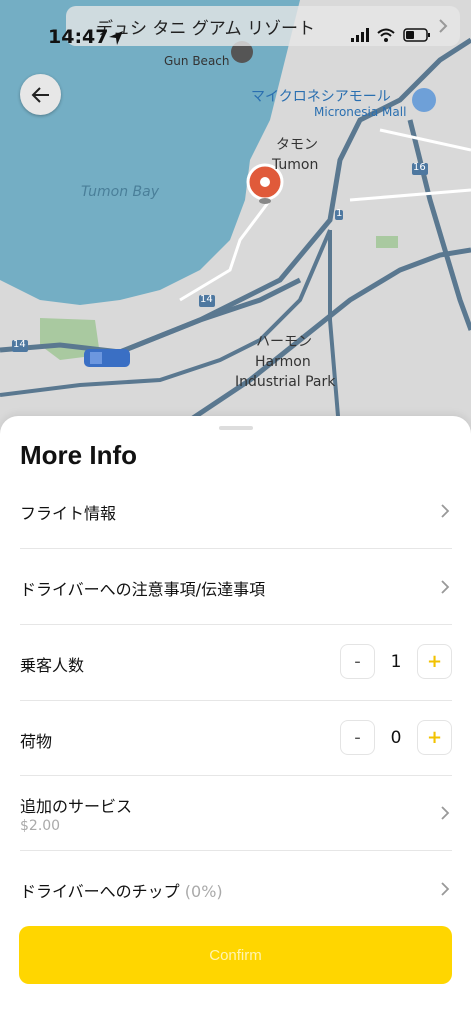 The image size is (471, 1024). Describe the element at coordinates (360, 35) in the screenshot. I see `signal-icon` at that location.